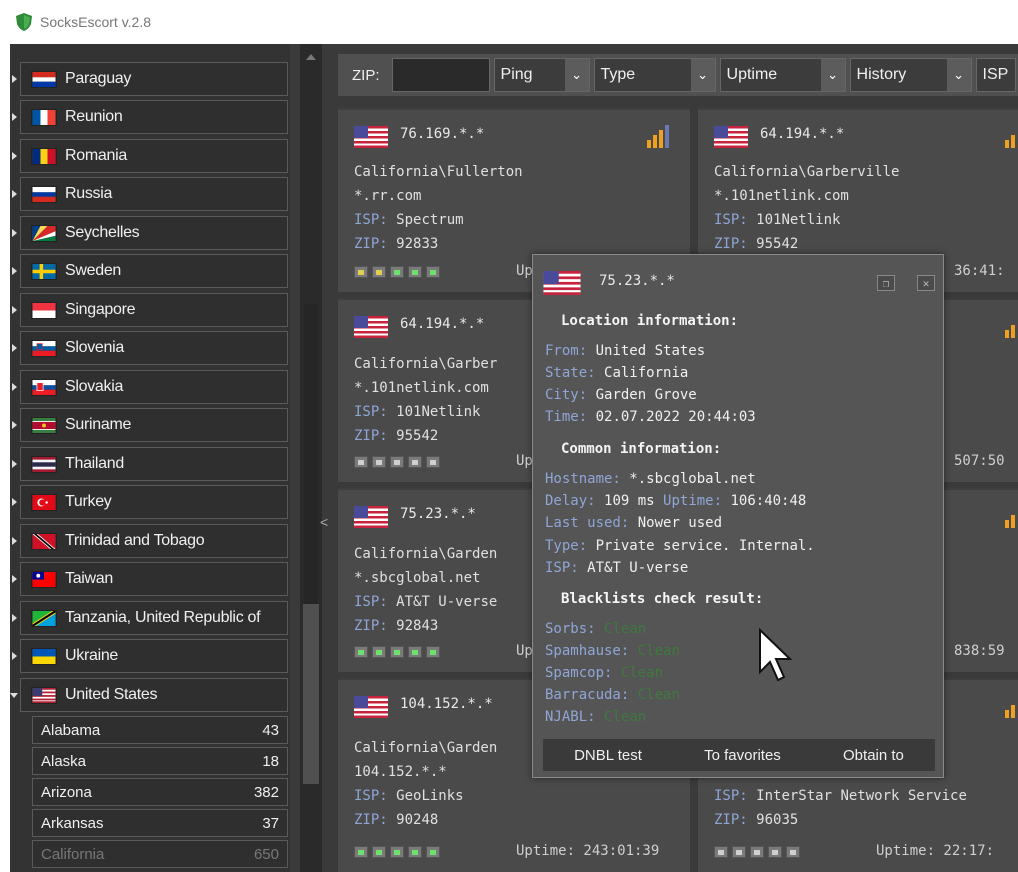 The width and height of the screenshot is (1018, 872). I want to click on country-name: Seychelles, so click(102, 232).